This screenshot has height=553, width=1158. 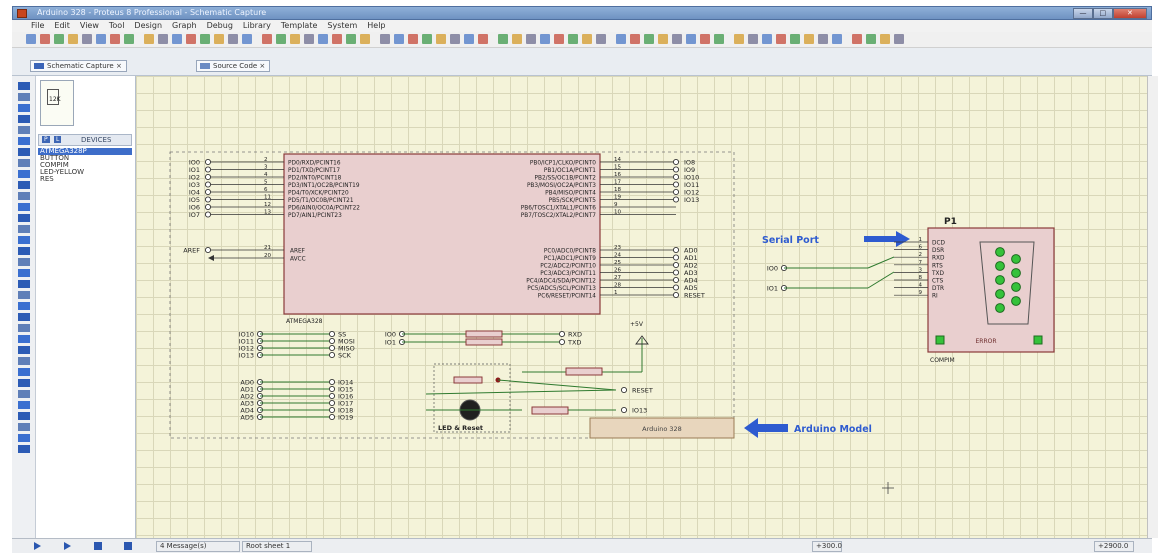 I want to click on step-button, so click(x=67, y=546).